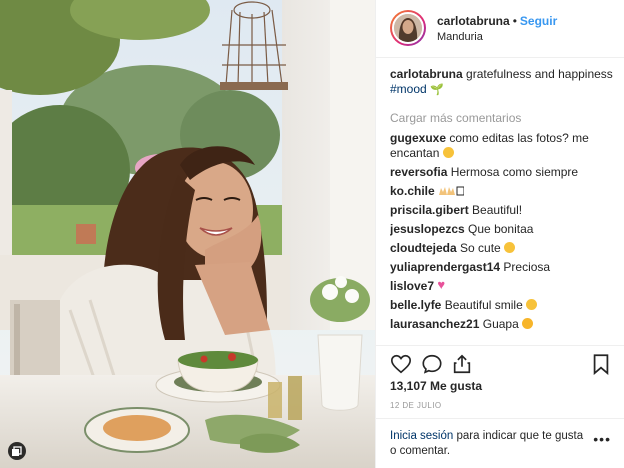  What do you see at coordinates (503, 248) in the screenshot?
I see `comment-item: cloudtejeda So cute` at bounding box center [503, 248].